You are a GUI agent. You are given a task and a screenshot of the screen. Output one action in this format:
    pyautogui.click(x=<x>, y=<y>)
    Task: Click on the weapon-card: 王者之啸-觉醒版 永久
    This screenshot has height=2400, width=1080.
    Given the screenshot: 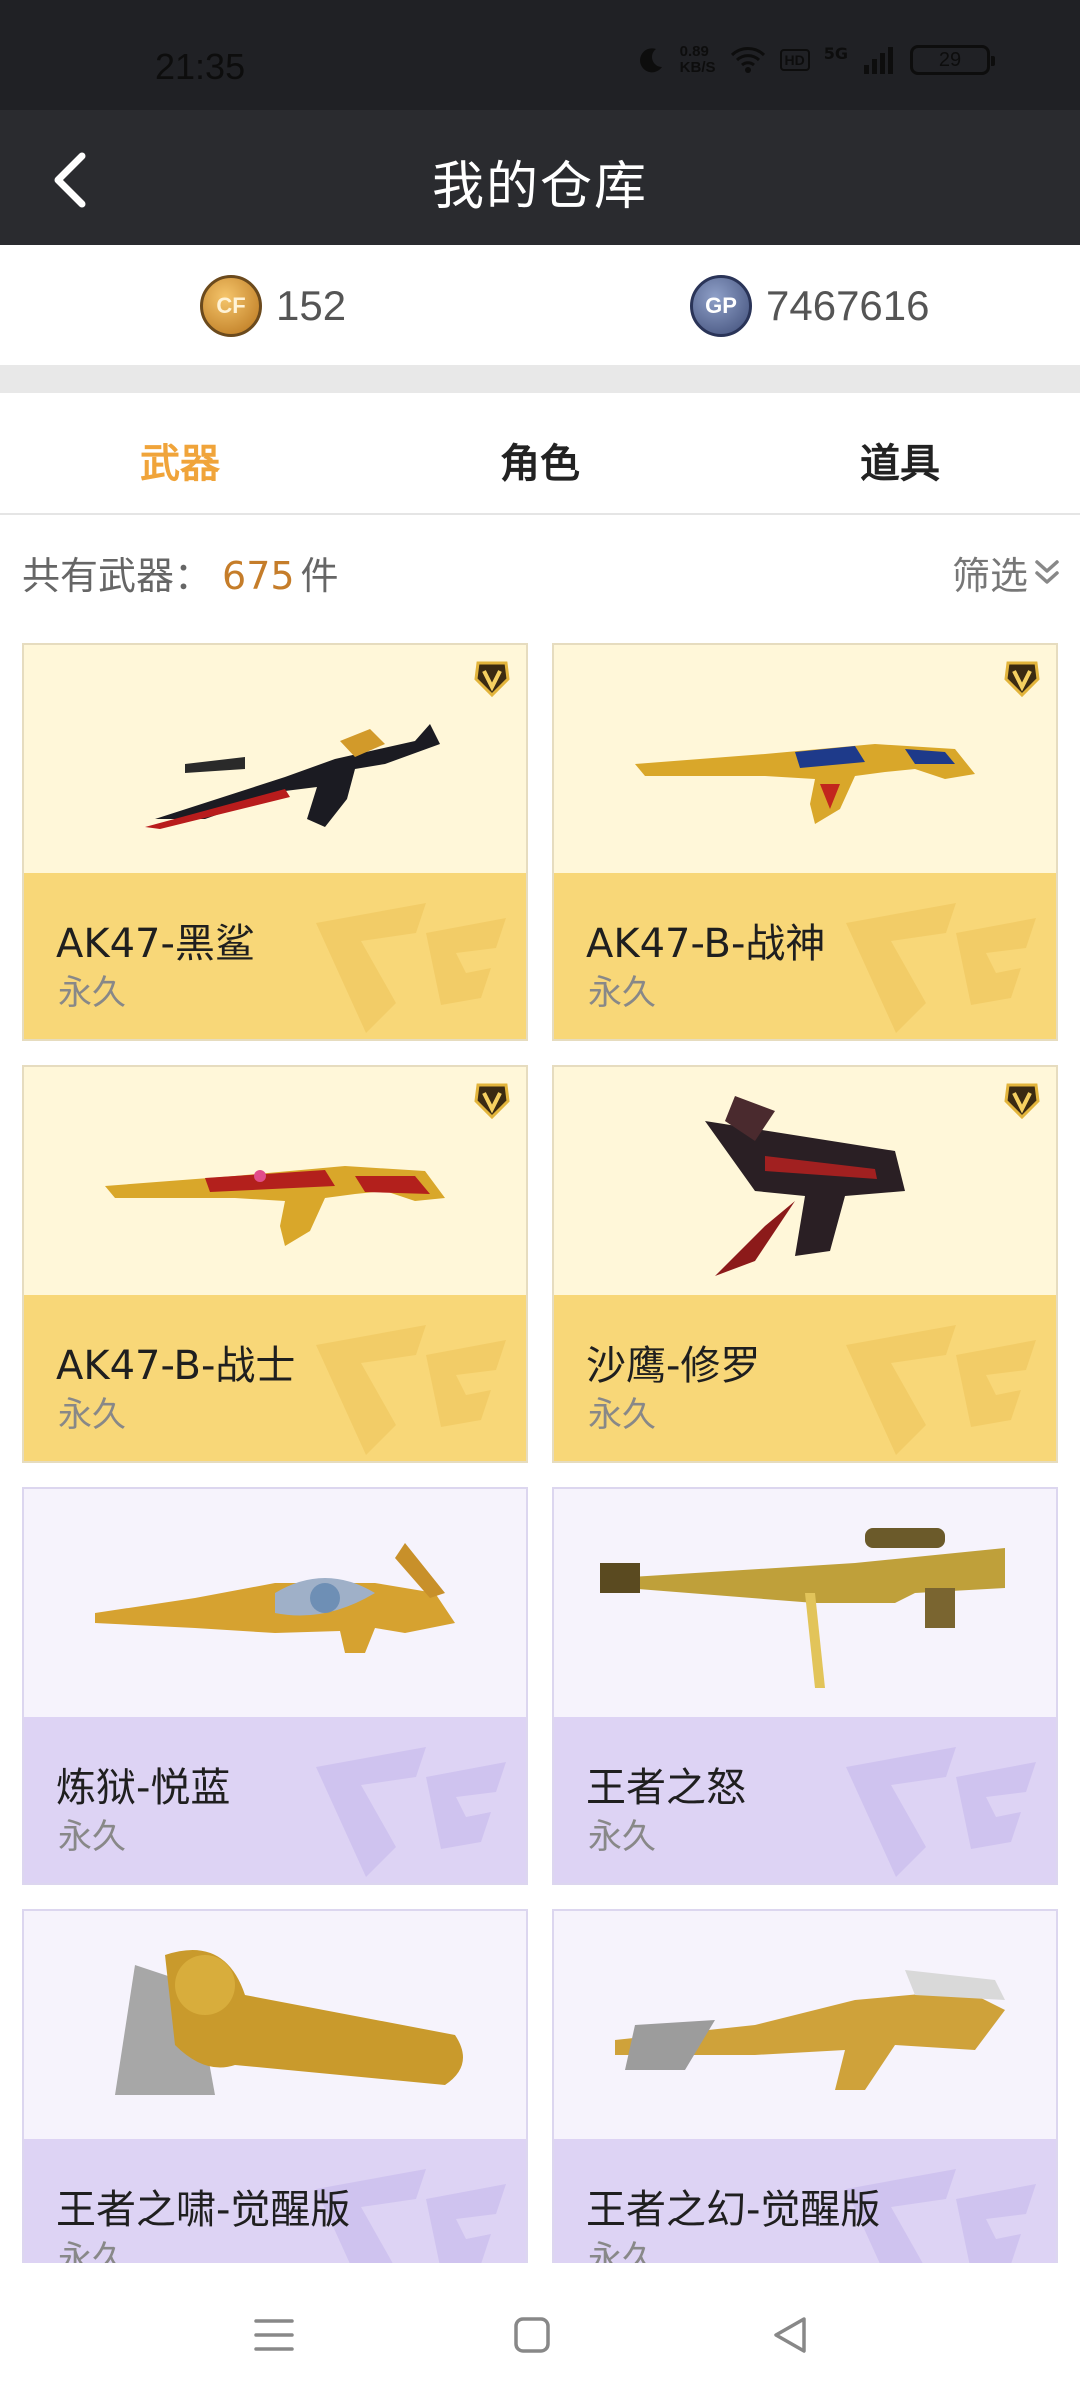 What is the action you would take?
    pyautogui.click(x=275, y=2086)
    